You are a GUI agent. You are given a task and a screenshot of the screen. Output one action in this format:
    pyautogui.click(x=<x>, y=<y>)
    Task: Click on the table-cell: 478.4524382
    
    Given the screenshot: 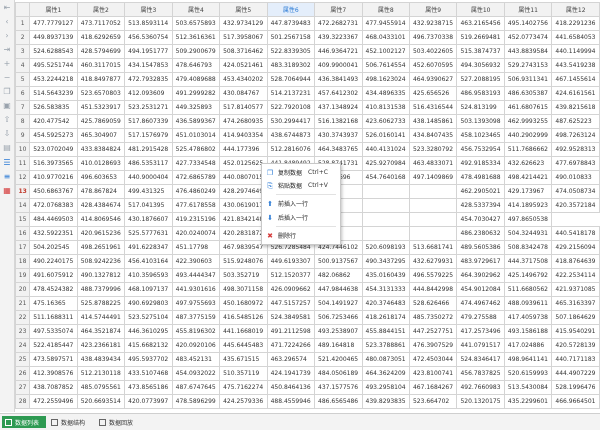 What is the action you would take?
    pyautogui.click(x=53, y=289)
    